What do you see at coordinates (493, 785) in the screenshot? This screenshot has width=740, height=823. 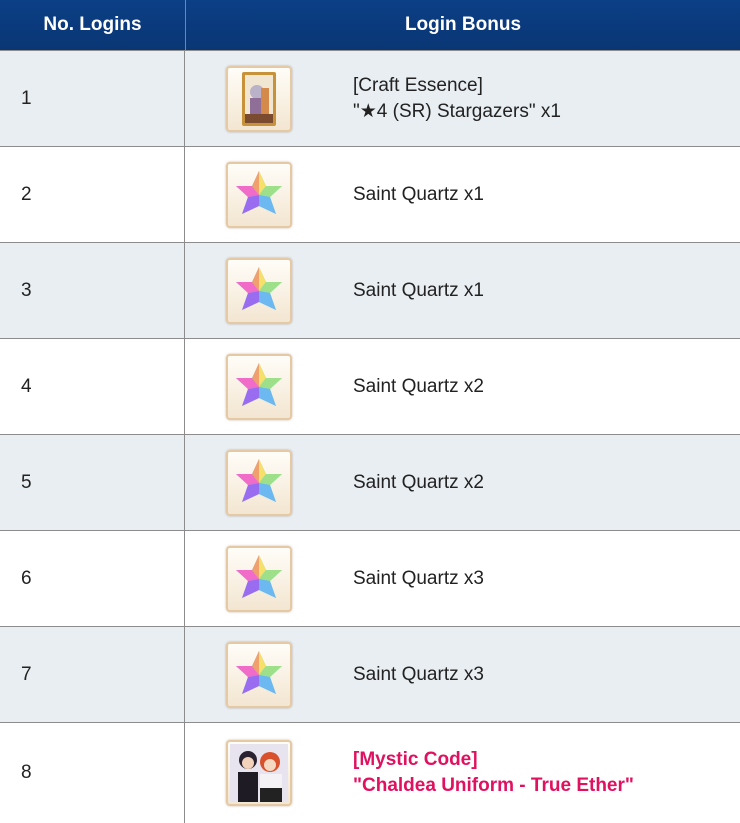 I see `reward-line-2: "Chaldea Uniform - True Ether"` at bounding box center [493, 785].